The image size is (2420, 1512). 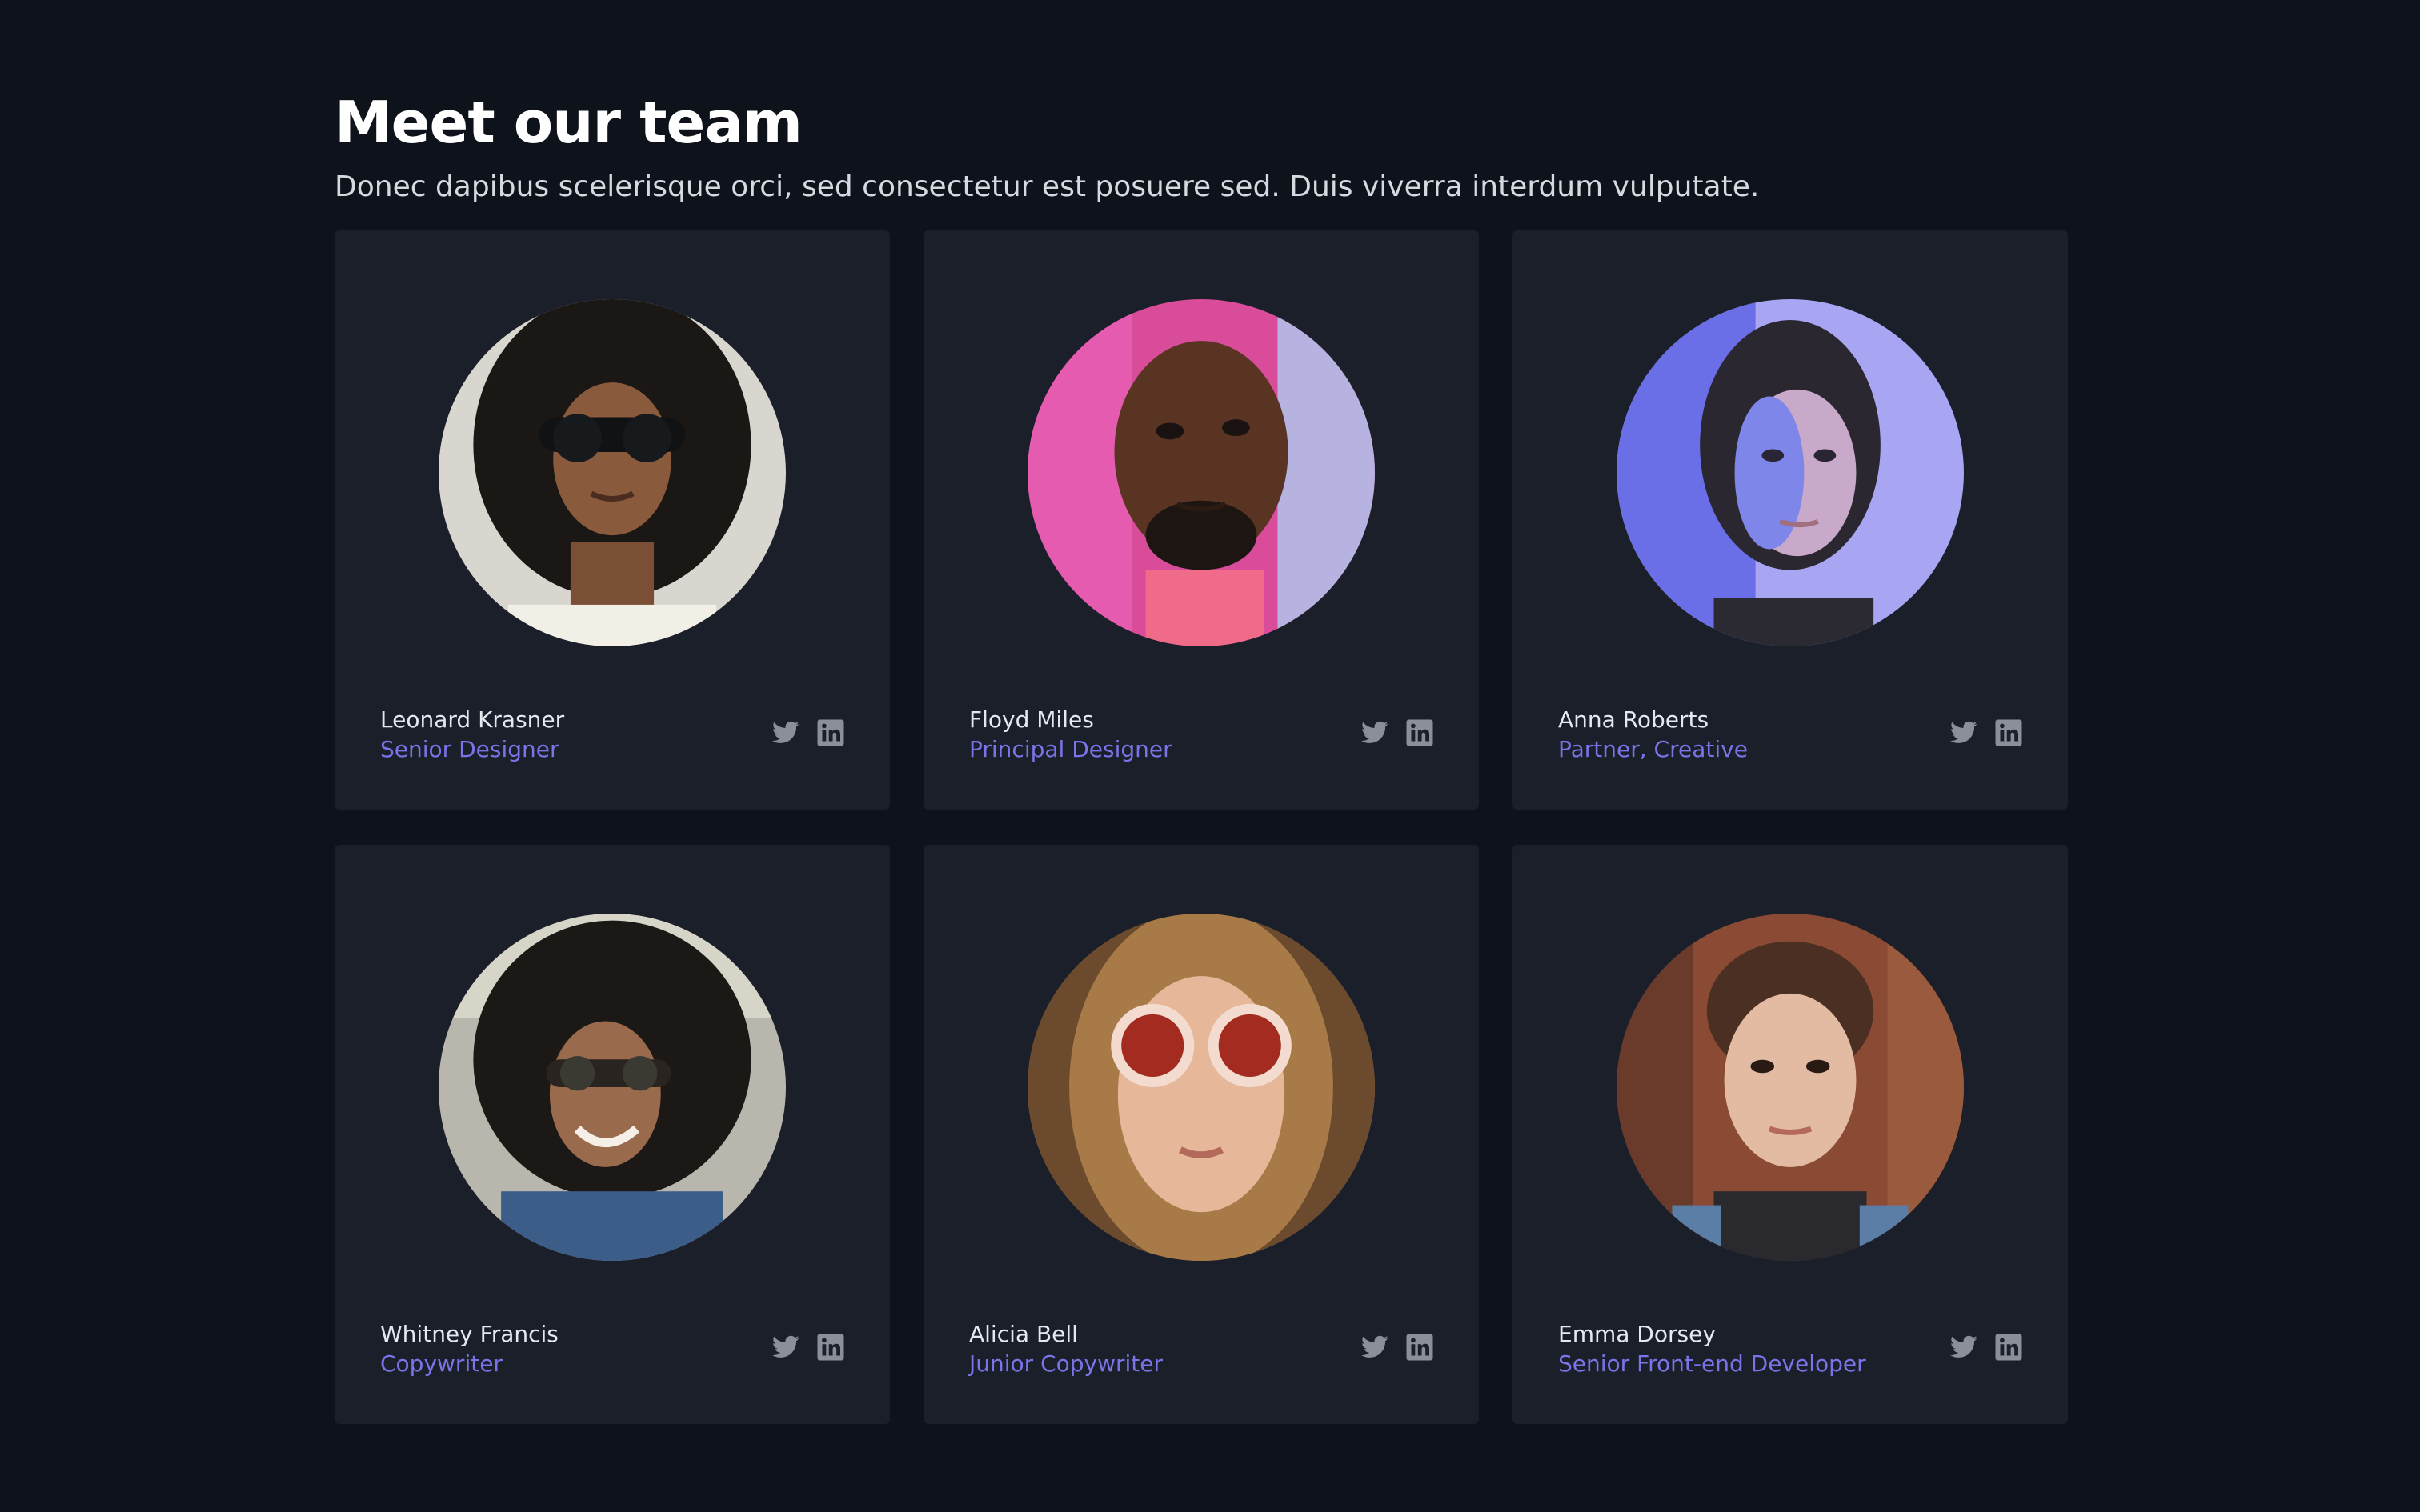 What do you see at coordinates (469, 1334) in the screenshot?
I see `member-name: Whitney Francis` at bounding box center [469, 1334].